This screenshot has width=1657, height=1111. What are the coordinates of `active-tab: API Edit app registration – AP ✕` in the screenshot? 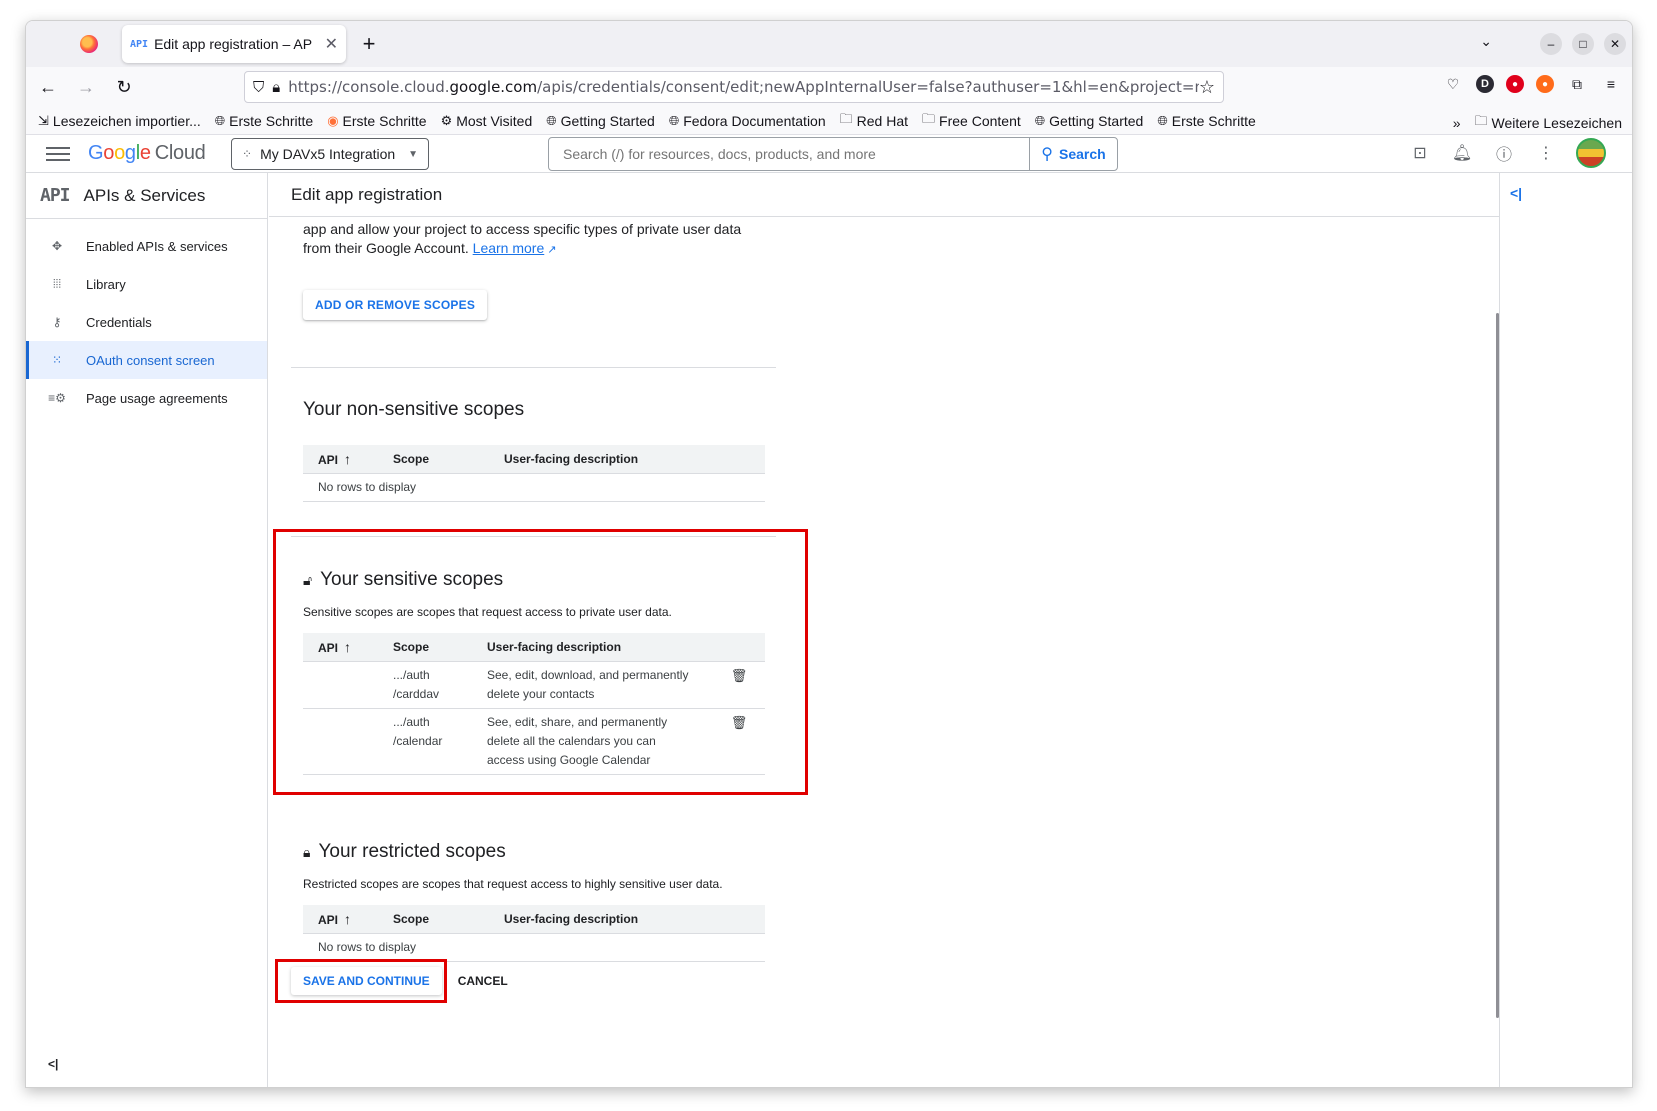 It's located at (234, 44).